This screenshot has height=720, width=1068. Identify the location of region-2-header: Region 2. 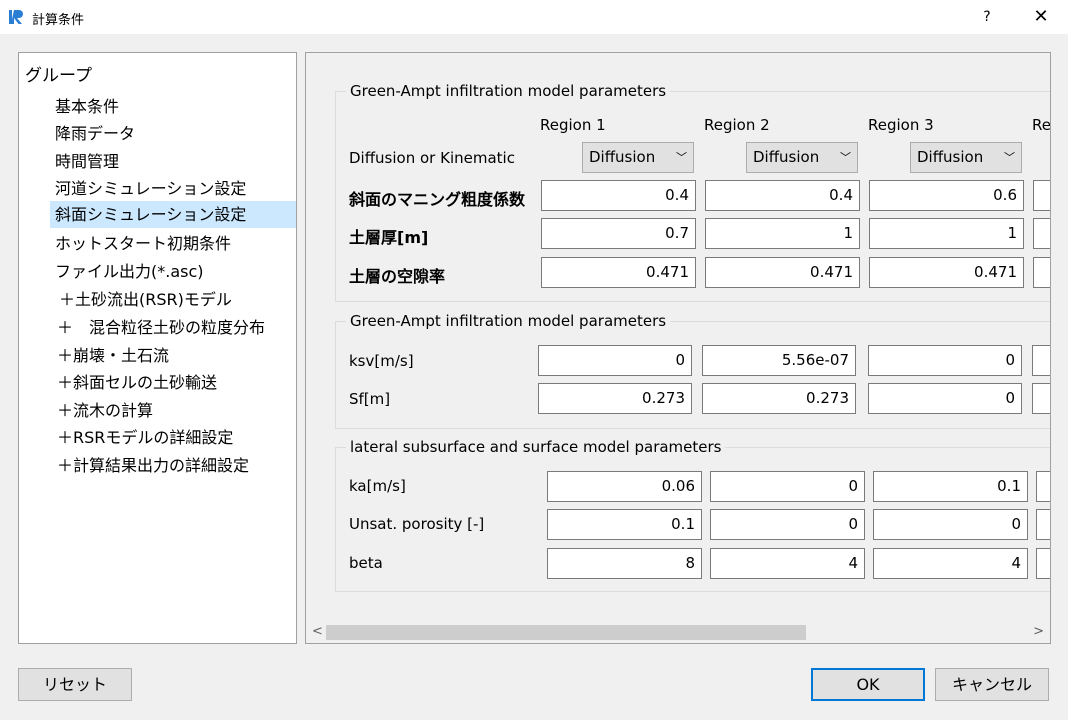
(737, 125).